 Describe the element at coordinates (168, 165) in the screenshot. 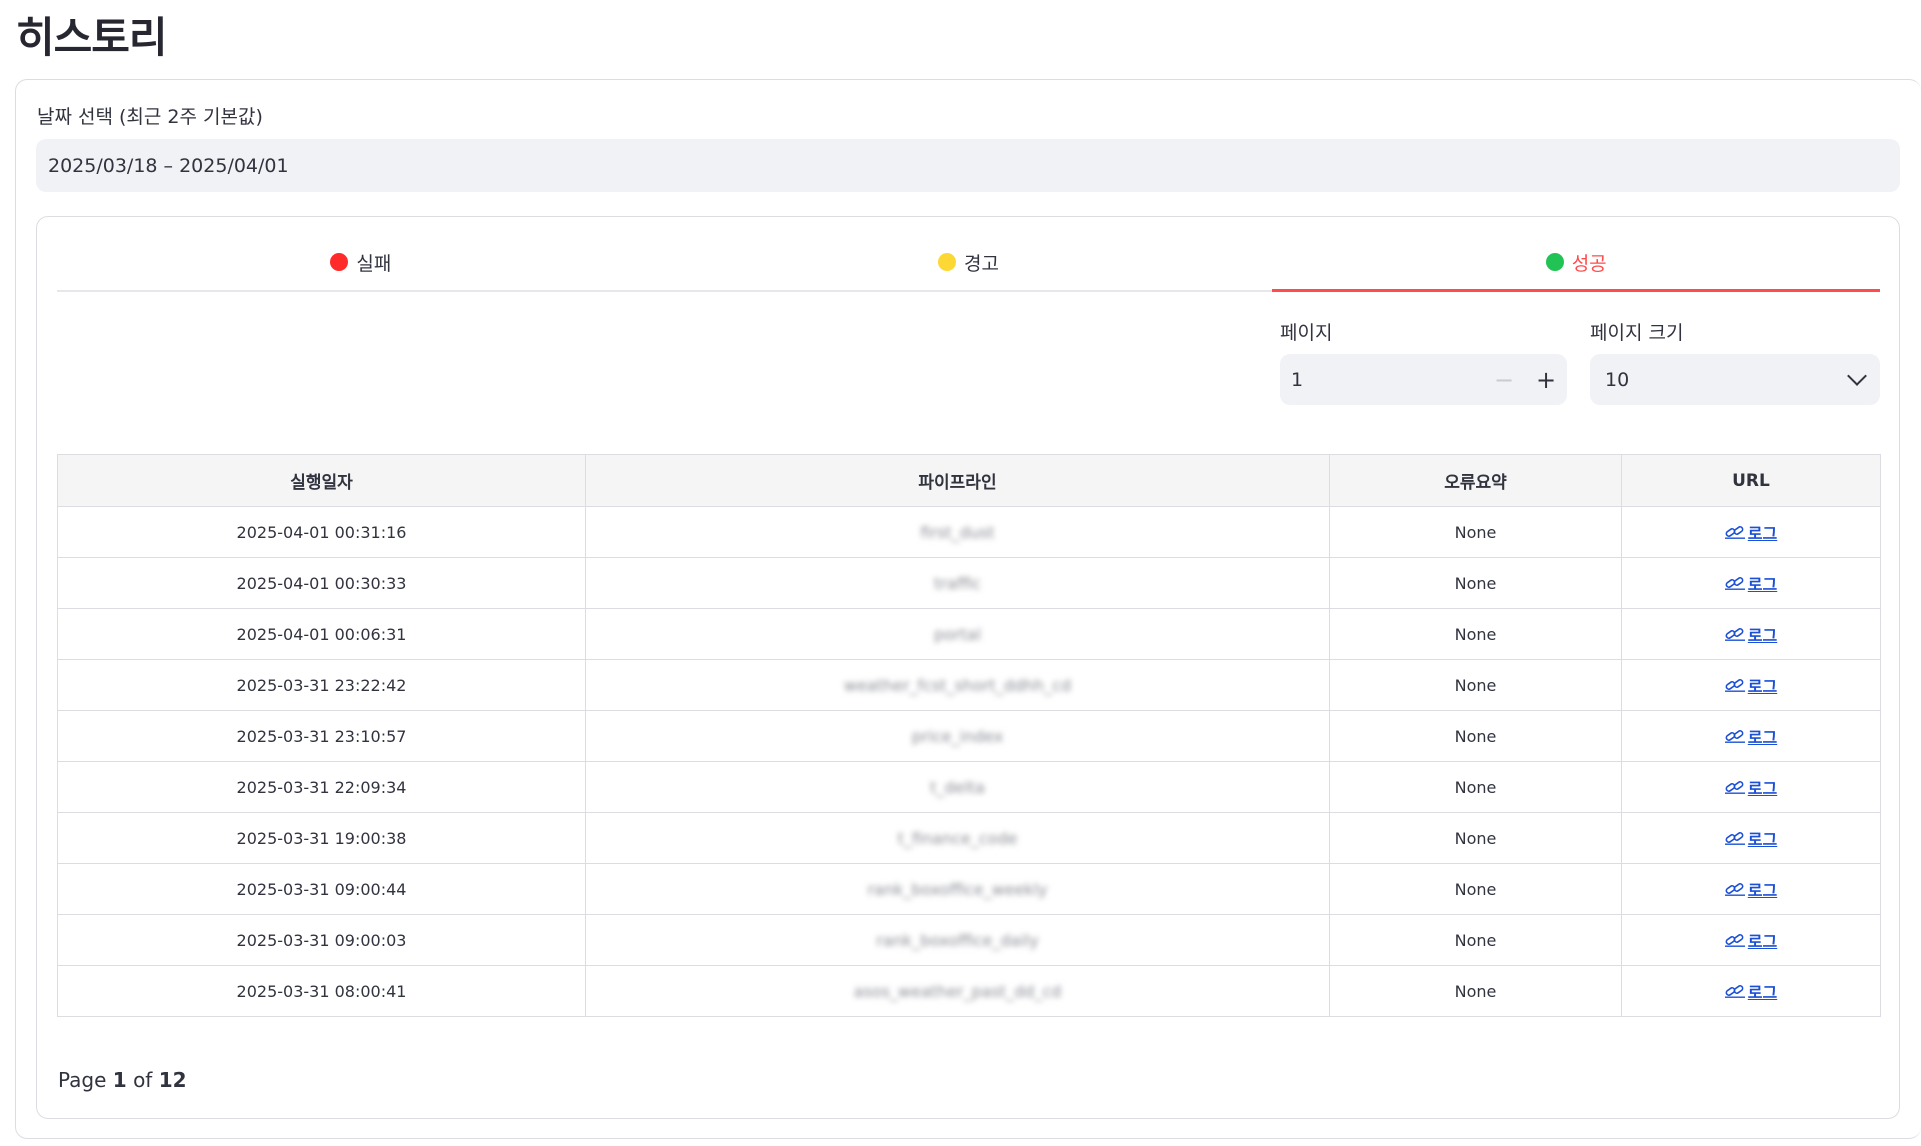

I see `date-range-value: 2025/03/18 – 2025/04/01` at that location.